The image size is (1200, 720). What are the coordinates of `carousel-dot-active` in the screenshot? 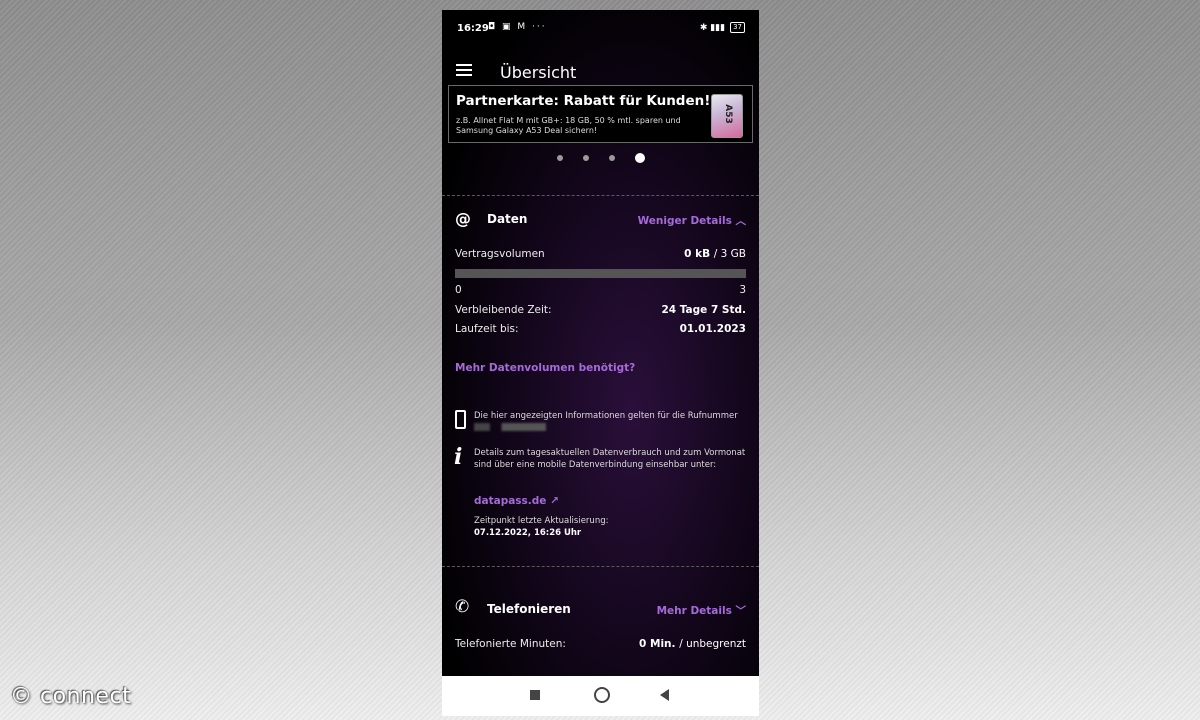 It's located at (639, 158).